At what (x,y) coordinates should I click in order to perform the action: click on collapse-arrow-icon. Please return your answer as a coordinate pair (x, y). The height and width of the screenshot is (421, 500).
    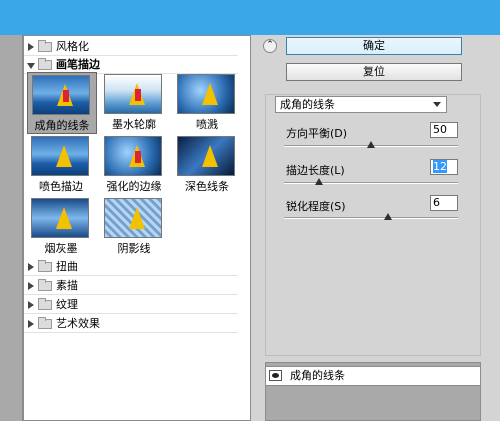
    Looking at the image, I should click on (31, 66).